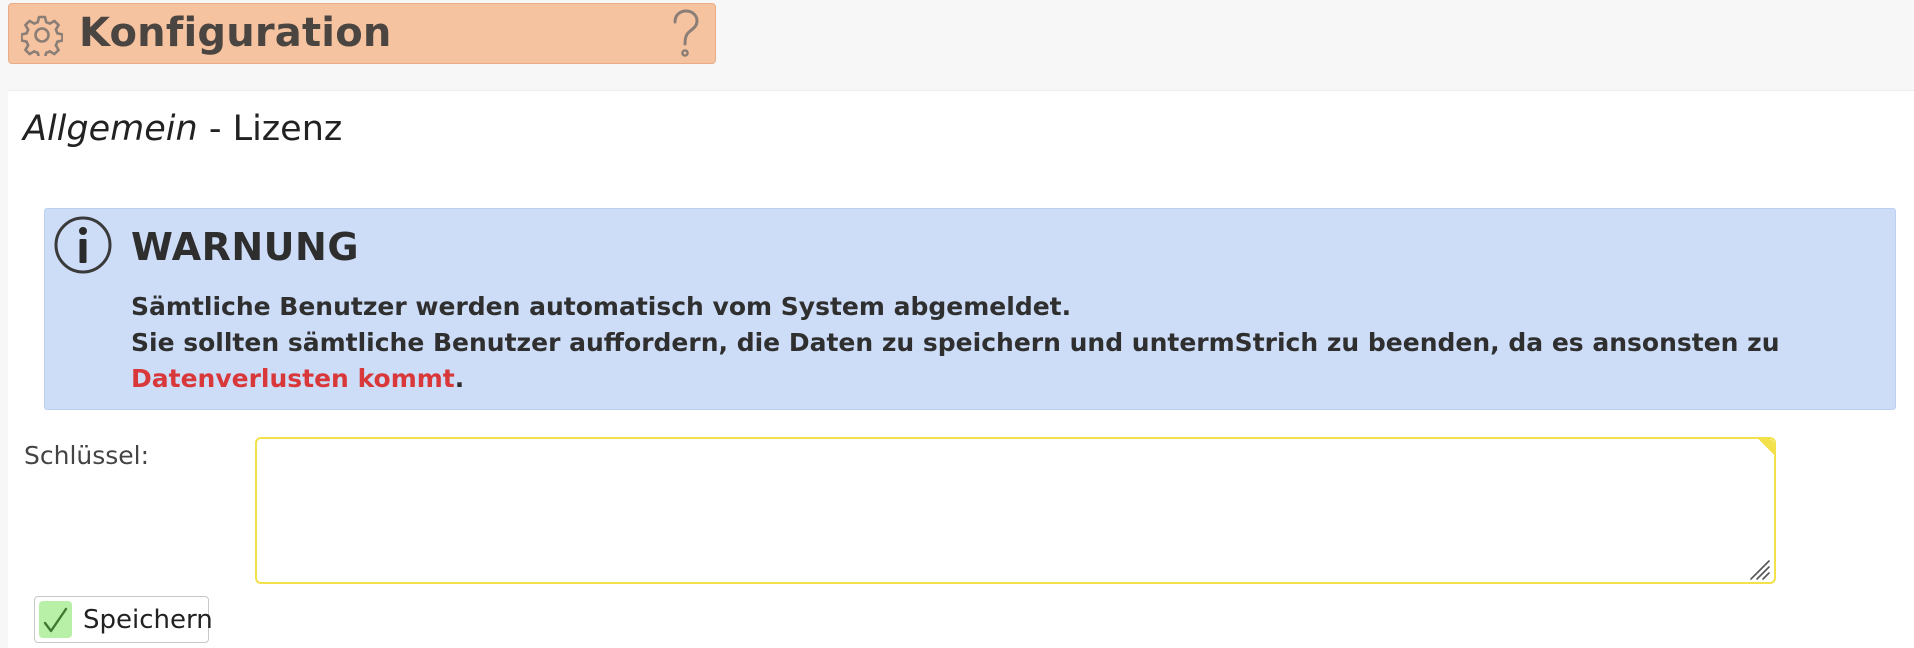 Image resolution: width=1914 pixels, height=648 pixels. Describe the element at coordinates (83, 245) in the screenshot. I see `info-icon` at that location.